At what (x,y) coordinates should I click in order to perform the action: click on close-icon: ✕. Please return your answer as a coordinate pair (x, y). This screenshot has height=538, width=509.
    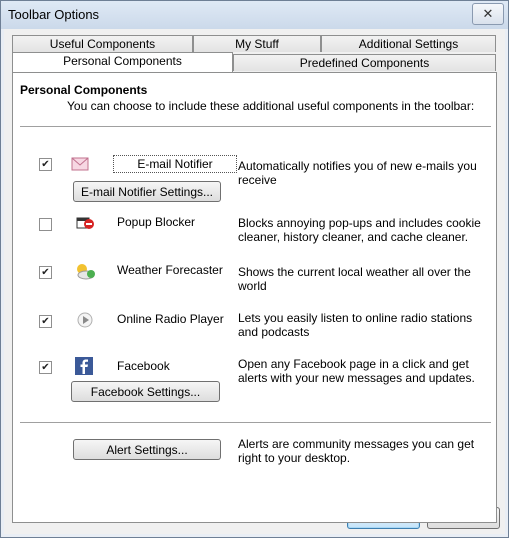
    Looking at the image, I should click on (488, 13).